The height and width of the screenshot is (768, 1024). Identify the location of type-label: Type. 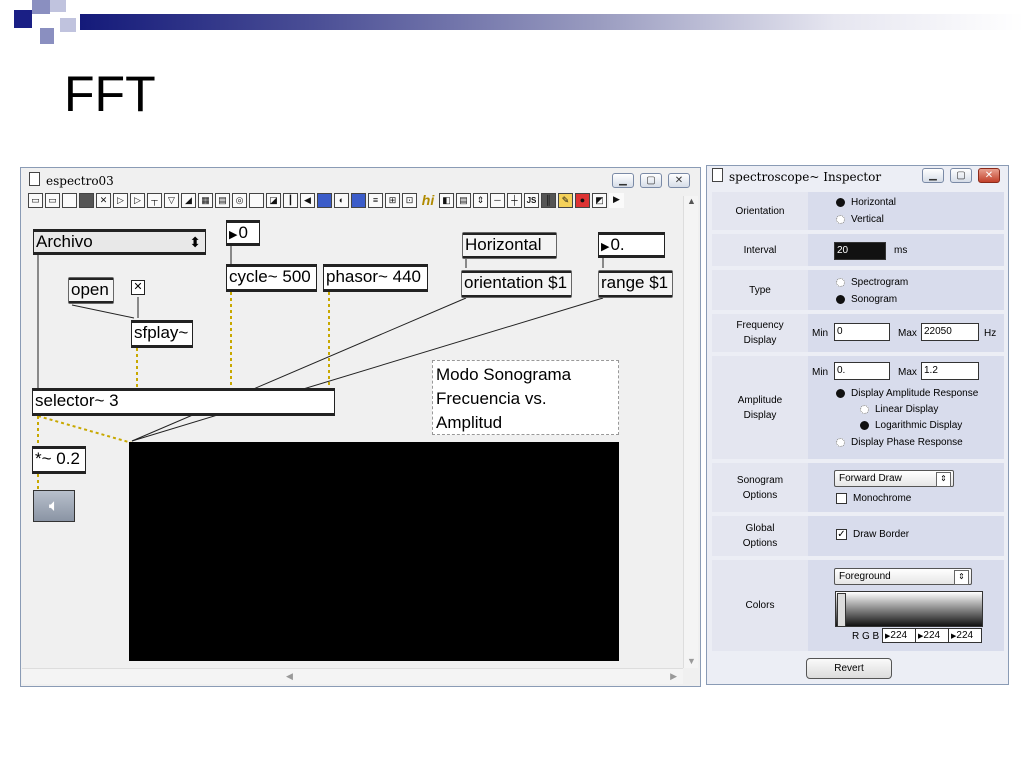
(760, 290).